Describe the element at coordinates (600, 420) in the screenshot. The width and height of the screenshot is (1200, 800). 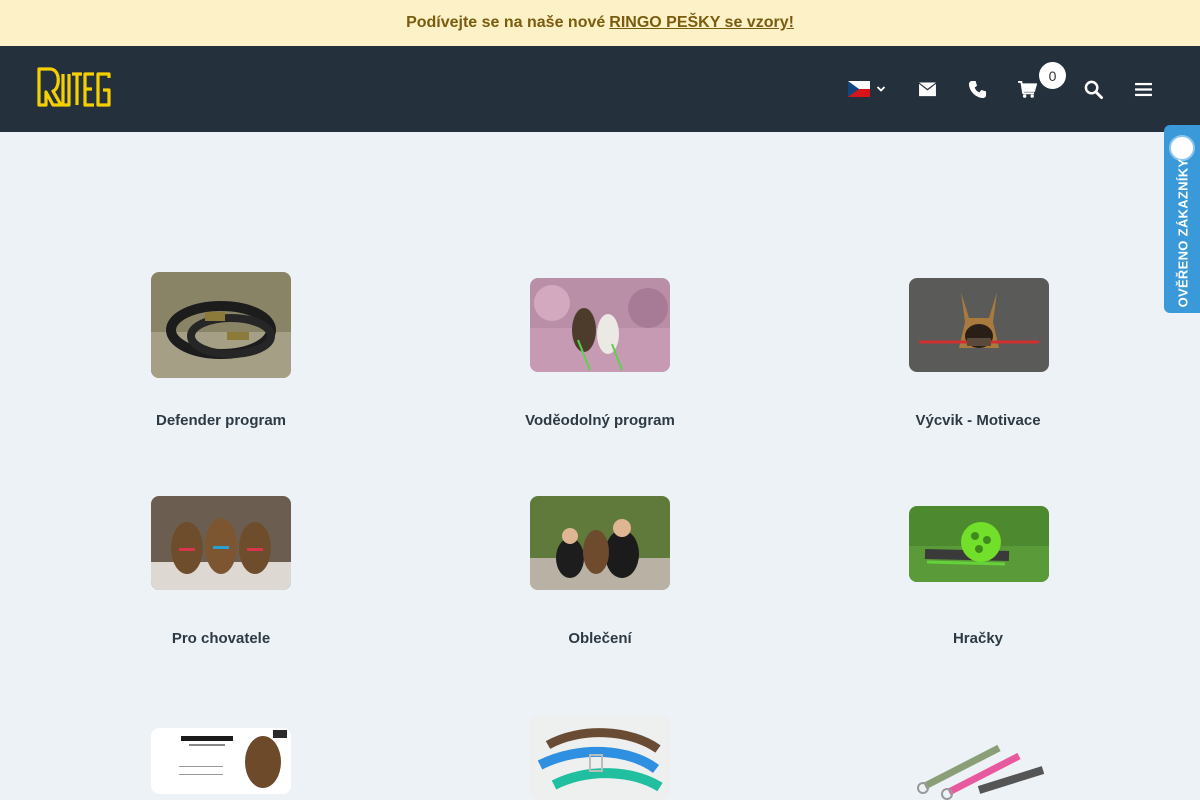
I see `category-label: Voděodolný program` at that location.